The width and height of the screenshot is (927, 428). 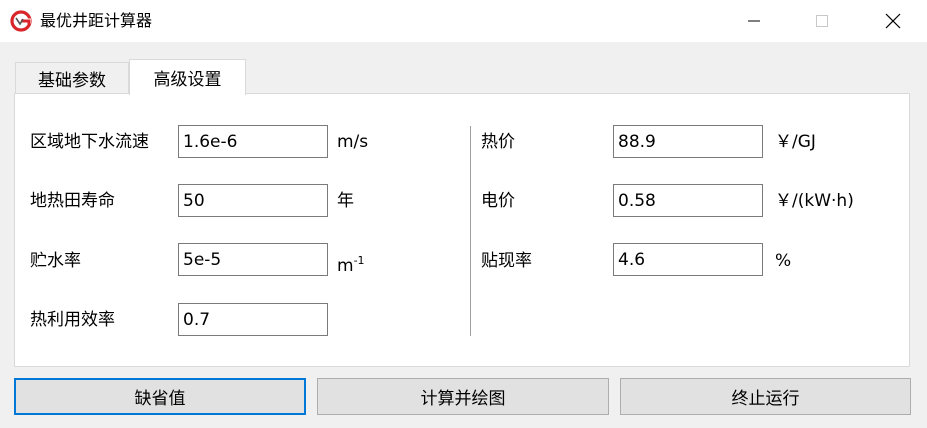 I want to click on discount-rate-unit: %, so click(x=783, y=261).